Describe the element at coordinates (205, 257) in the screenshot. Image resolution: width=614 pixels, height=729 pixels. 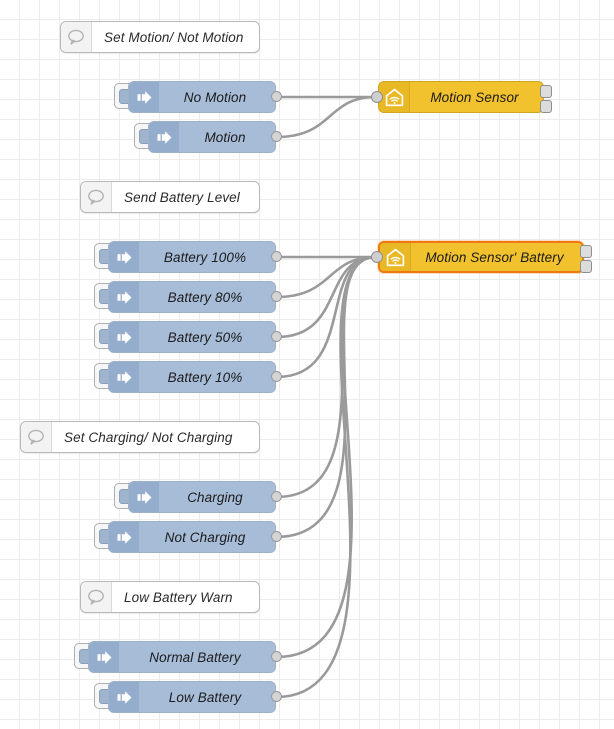
I see `inject-node-label: Battery 100%` at that location.